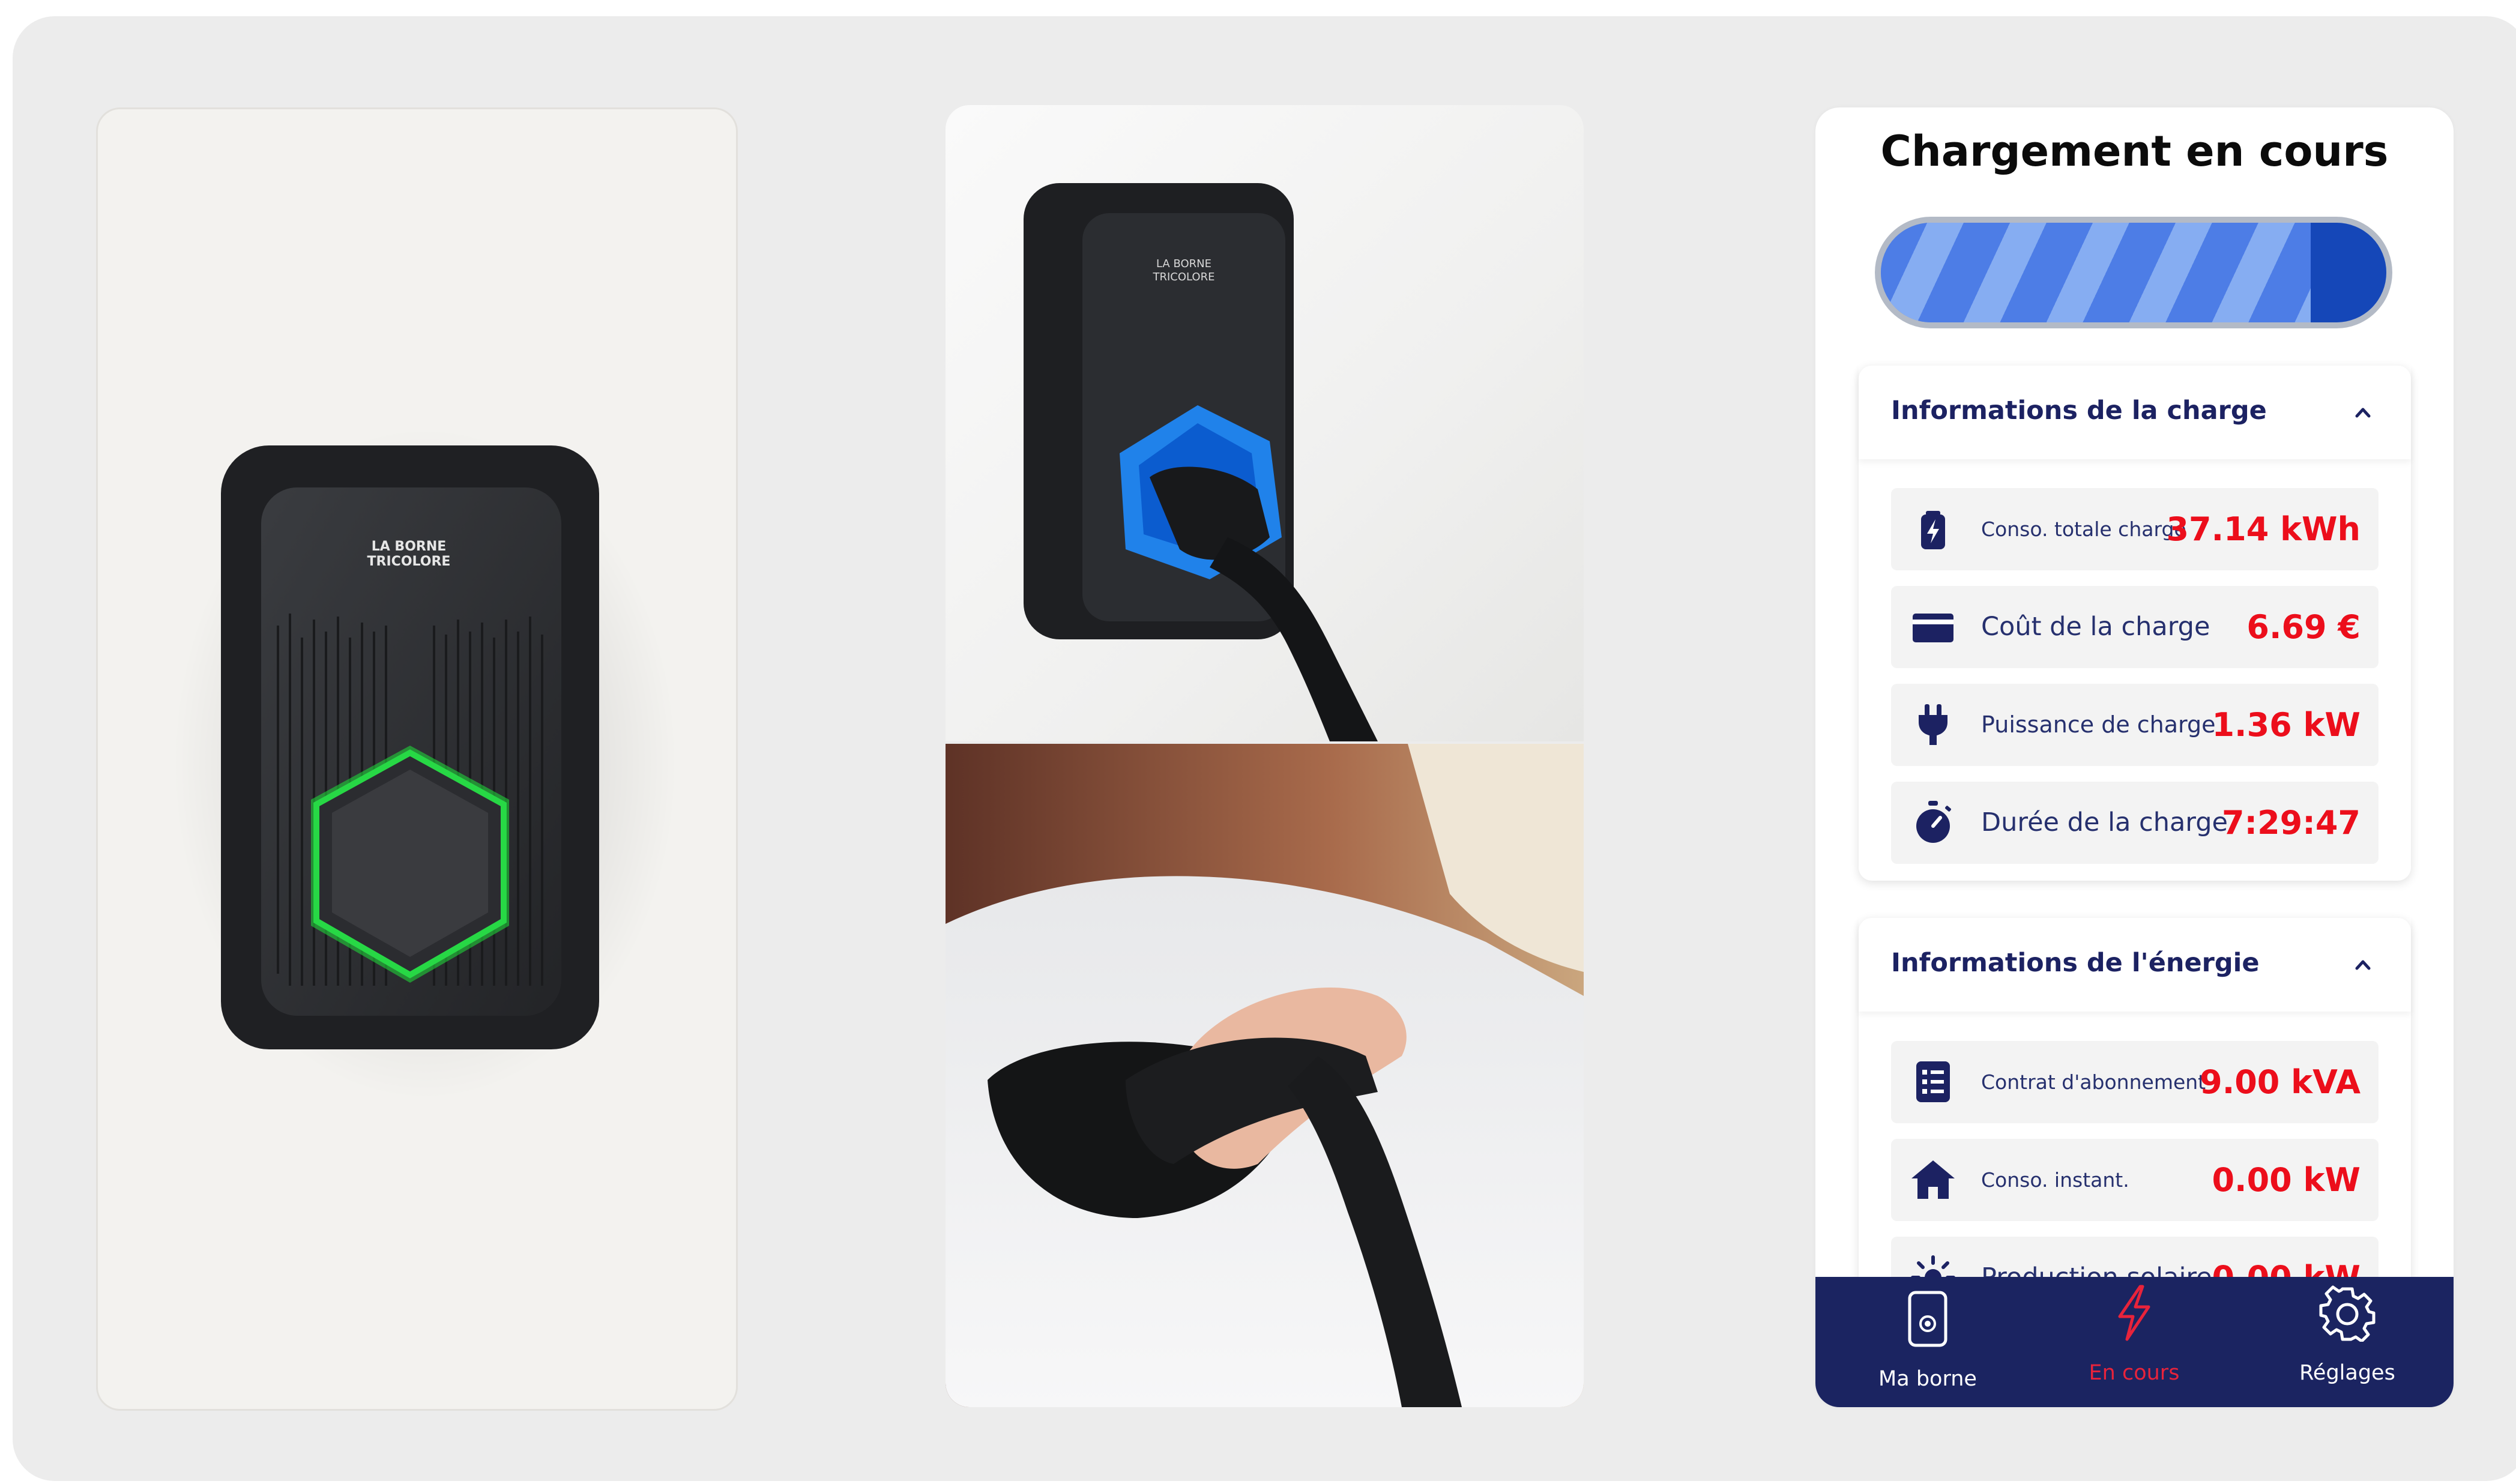 The height and width of the screenshot is (1484, 2516). Describe the element at coordinates (2347, 1313) in the screenshot. I see `gear-icon` at that location.